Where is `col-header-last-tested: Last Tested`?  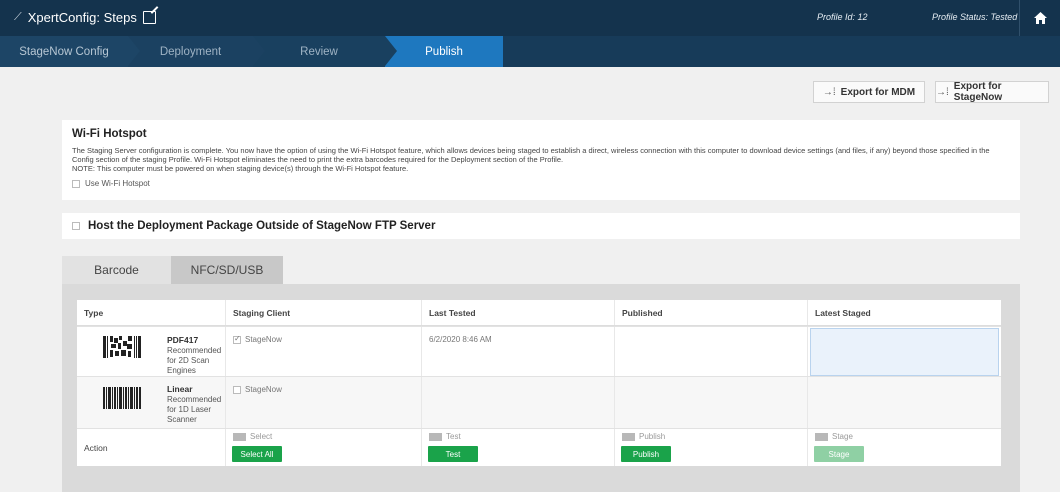
col-header-last-tested: Last Tested is located at coordinates (517, 312).